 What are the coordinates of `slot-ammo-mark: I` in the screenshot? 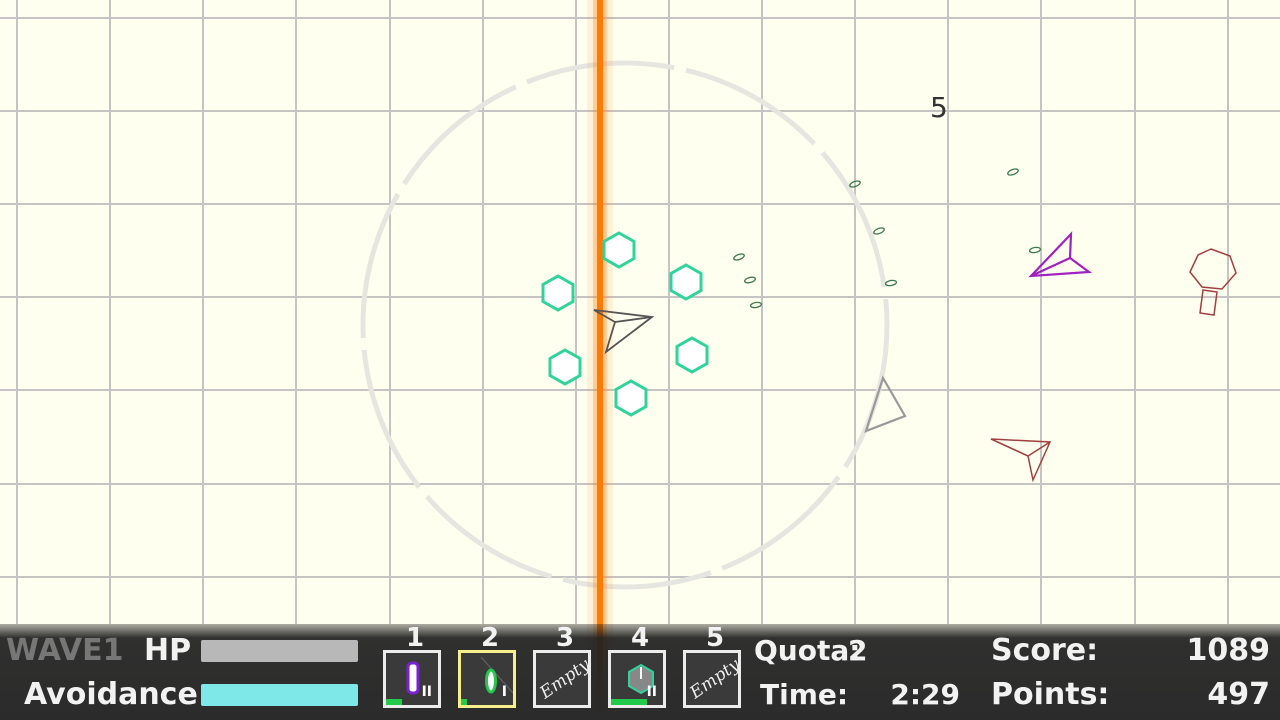 It's located at (504, 692).